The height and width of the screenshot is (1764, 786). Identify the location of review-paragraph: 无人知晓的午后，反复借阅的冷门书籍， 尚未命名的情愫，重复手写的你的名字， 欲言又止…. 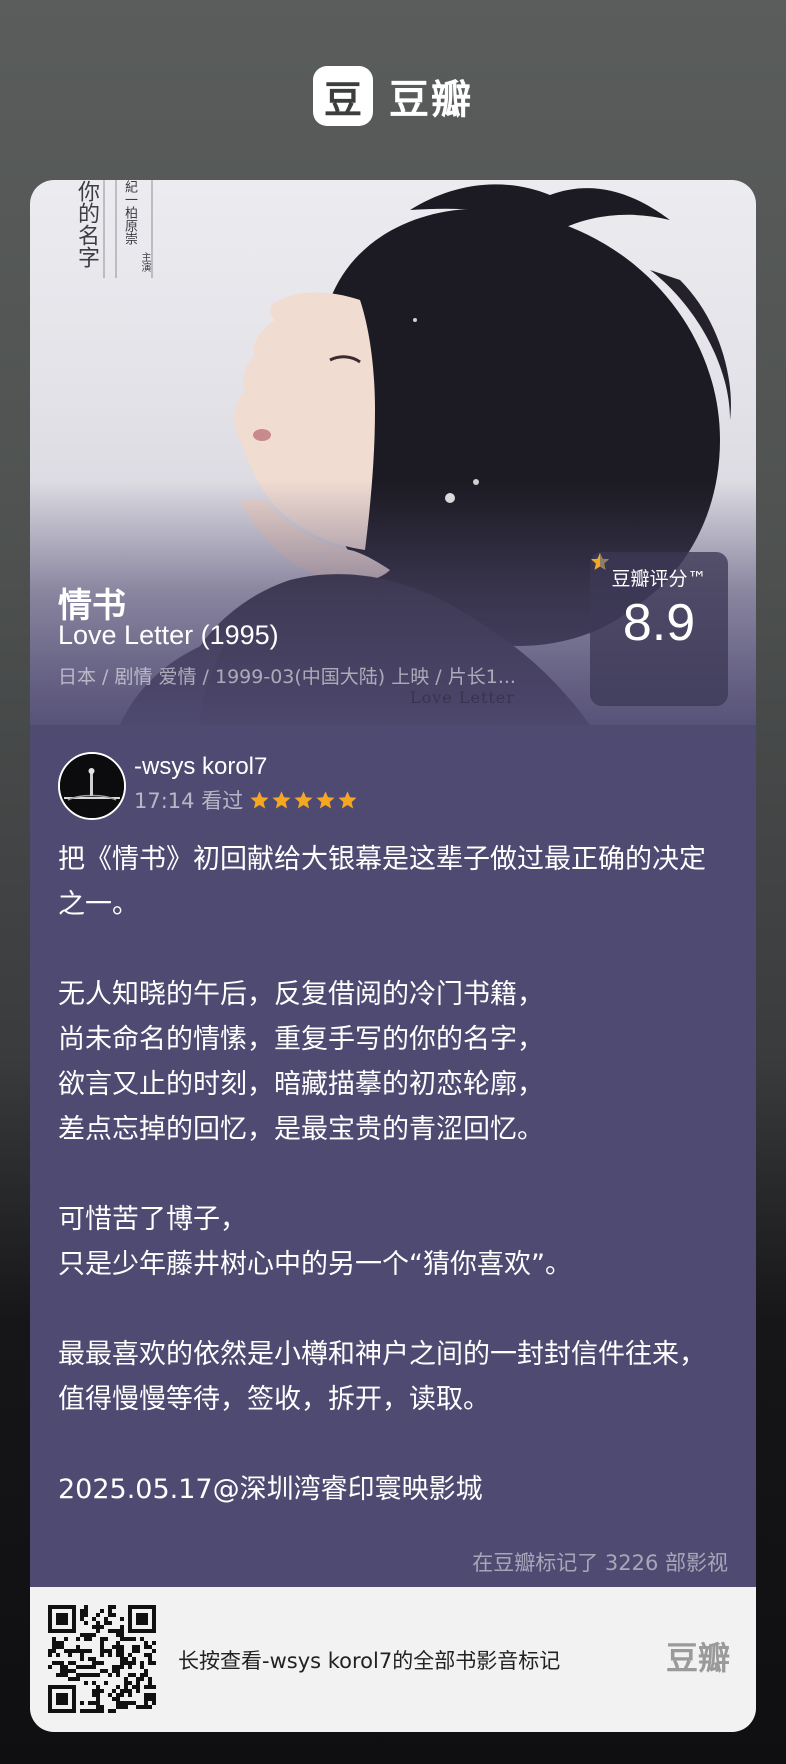
(393, 1062).